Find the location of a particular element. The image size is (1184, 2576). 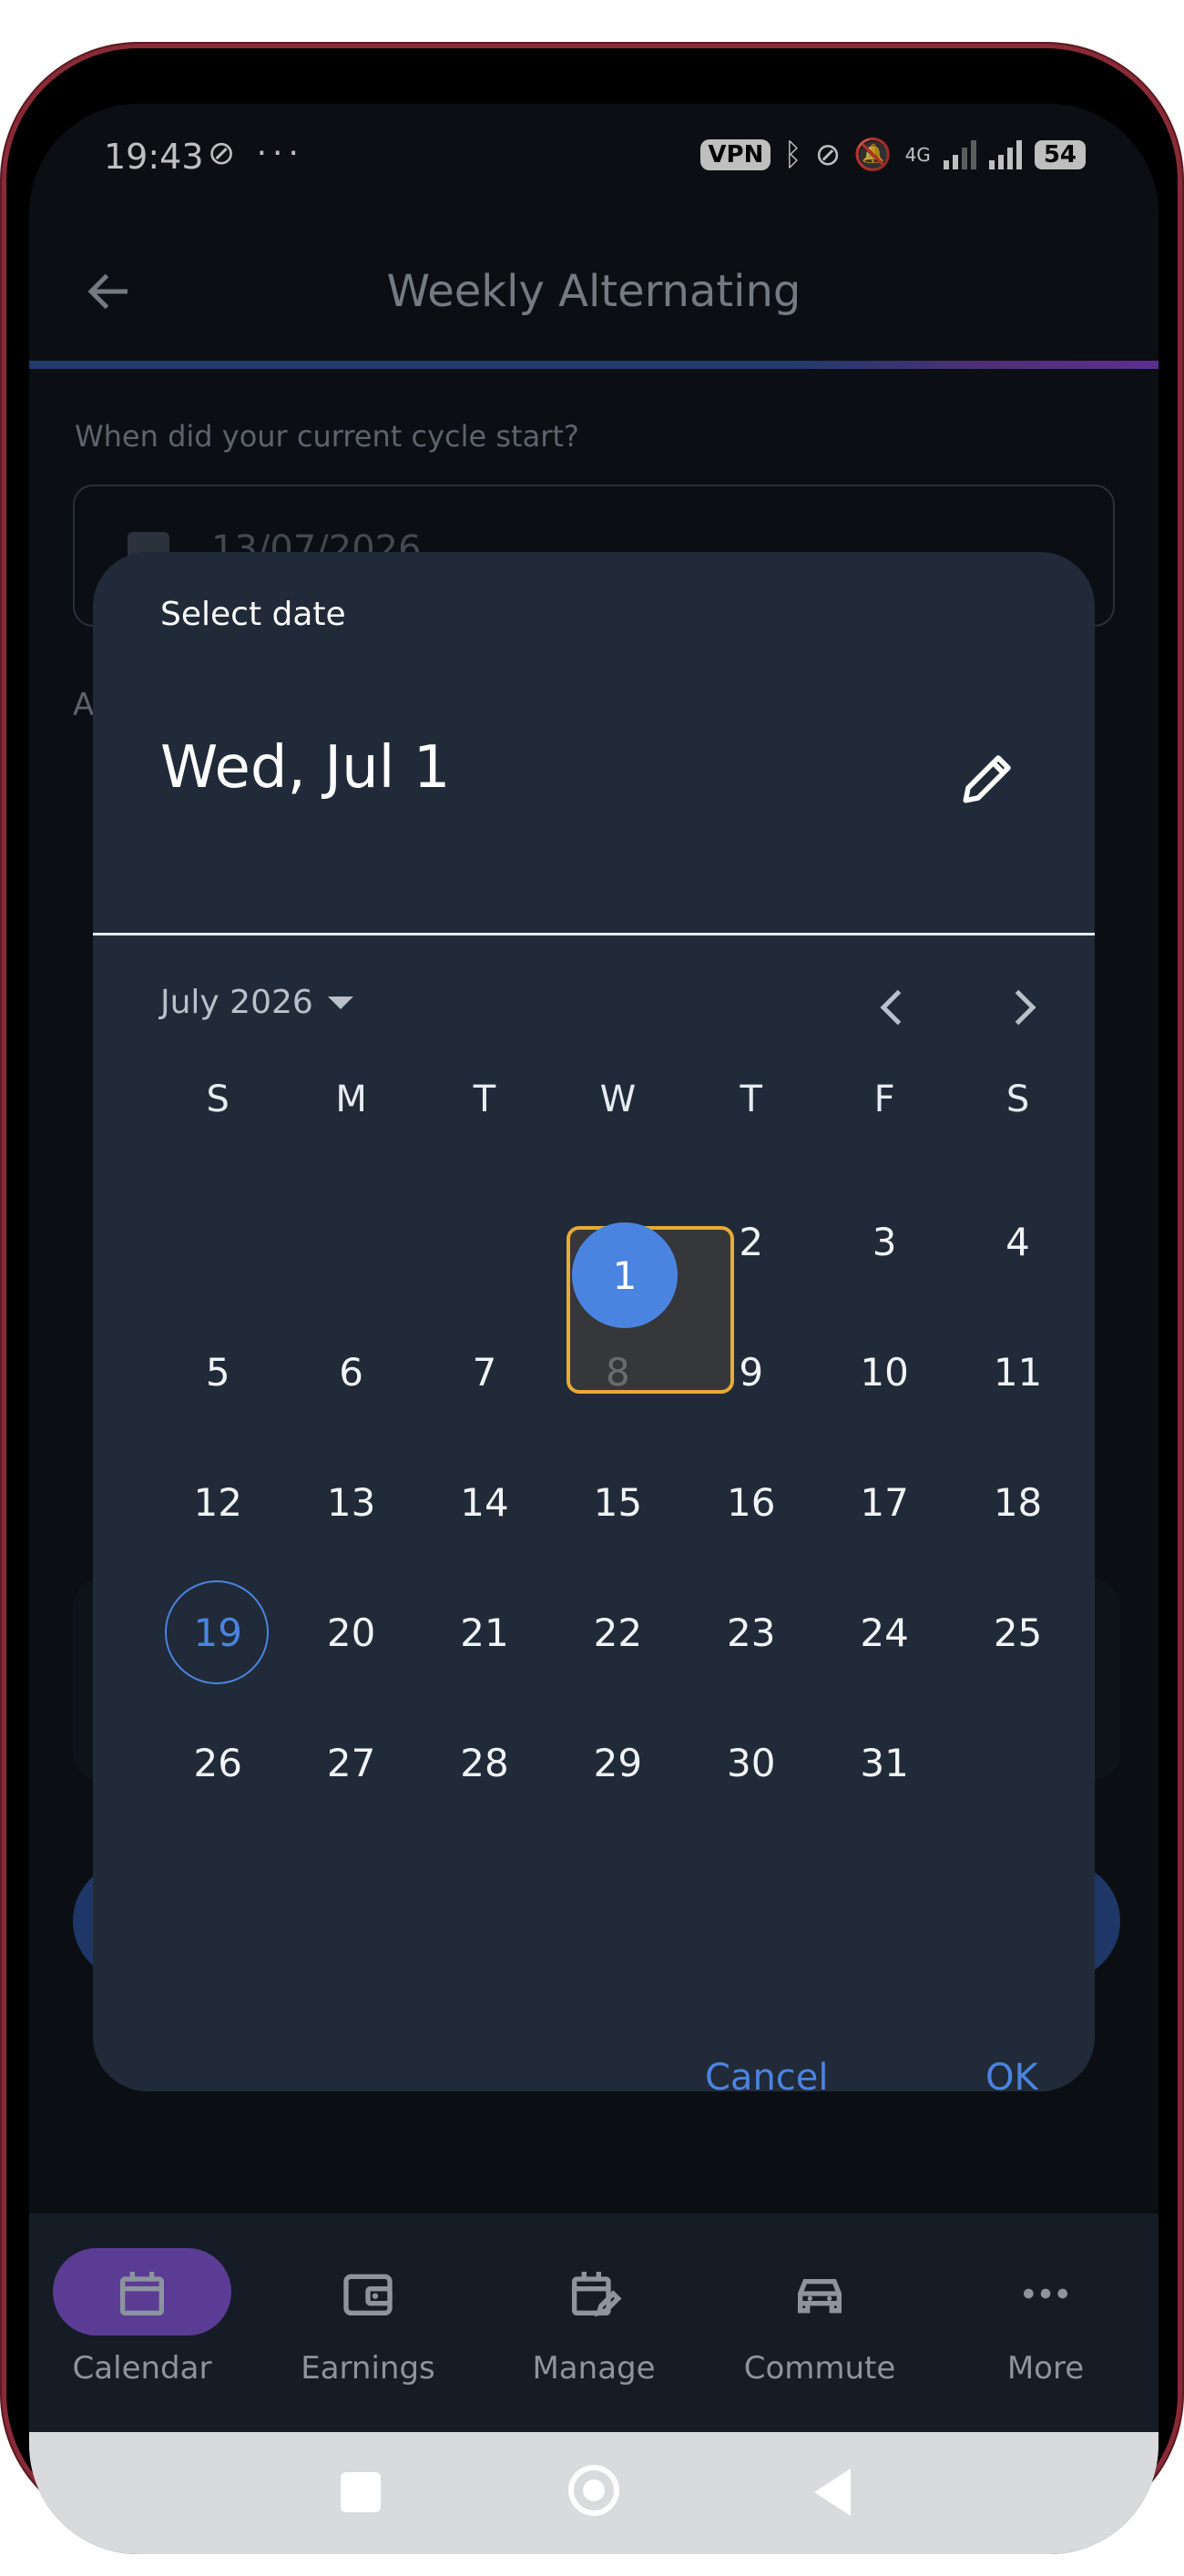

chevron-right-icon is located at coordinates (1024, 1008).